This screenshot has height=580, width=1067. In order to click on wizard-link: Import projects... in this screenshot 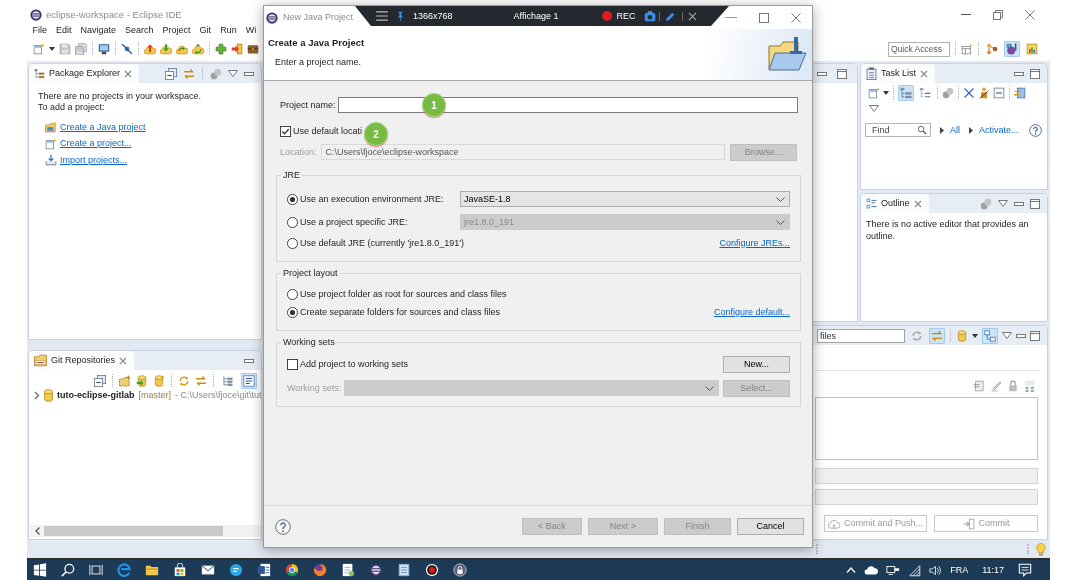, I will do `click(94, 160)`.